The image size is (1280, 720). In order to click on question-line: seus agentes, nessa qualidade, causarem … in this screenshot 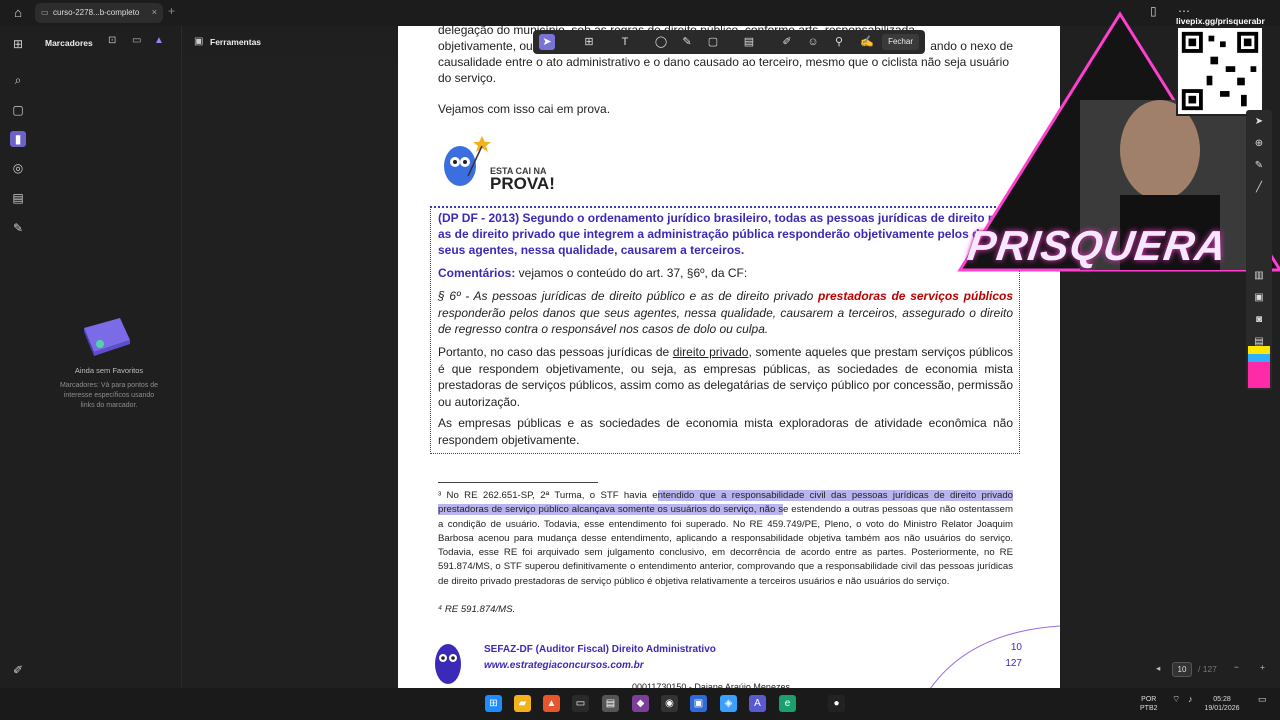, I will do `click(591, 250)`.